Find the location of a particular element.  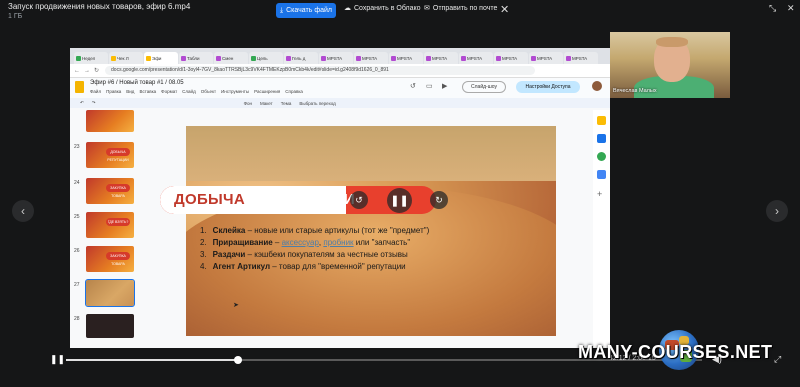

rewind-10-icon: ↺ is located at coordinates (359, 200).